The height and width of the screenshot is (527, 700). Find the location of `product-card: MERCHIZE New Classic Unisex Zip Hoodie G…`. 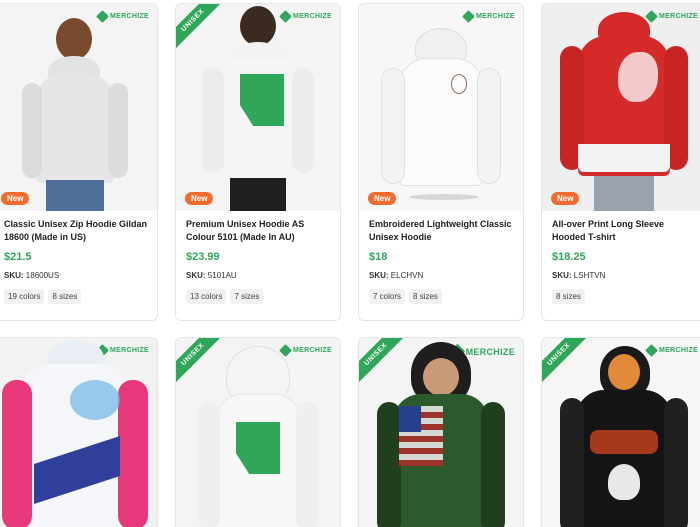

product-card: MERCHIZE New Classic Unisex Zip Hoodie G… is located at coordinates (79, 162).